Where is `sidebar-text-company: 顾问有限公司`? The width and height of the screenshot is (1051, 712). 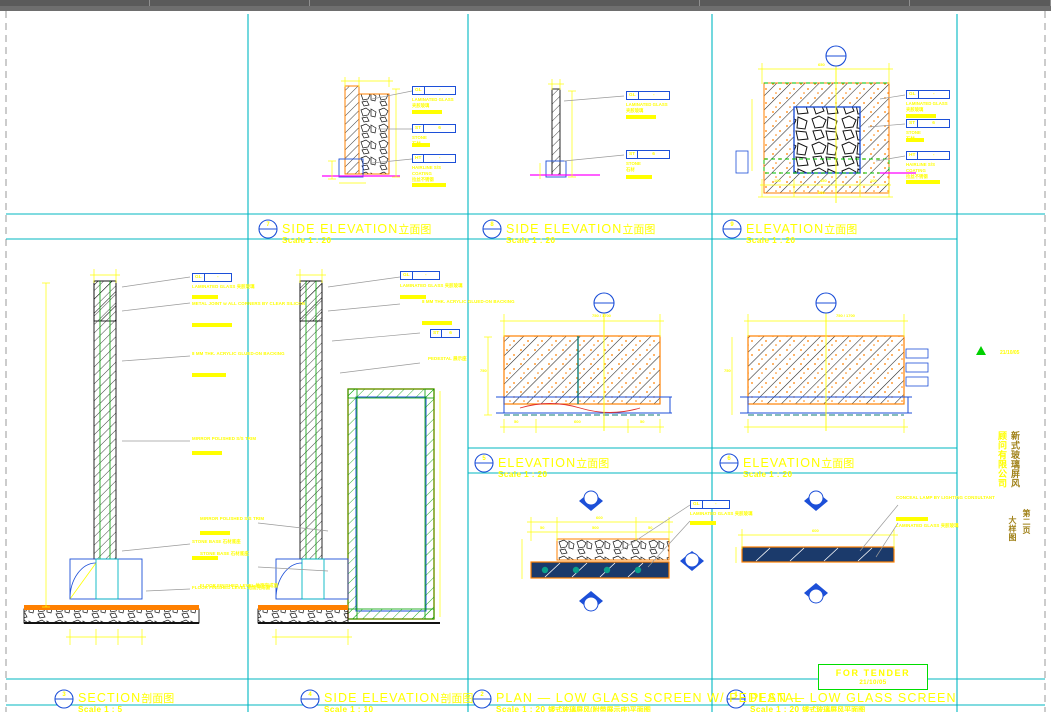
sidebar-text-company: 顾问有限公司 is located at coordinates (1002, 459).